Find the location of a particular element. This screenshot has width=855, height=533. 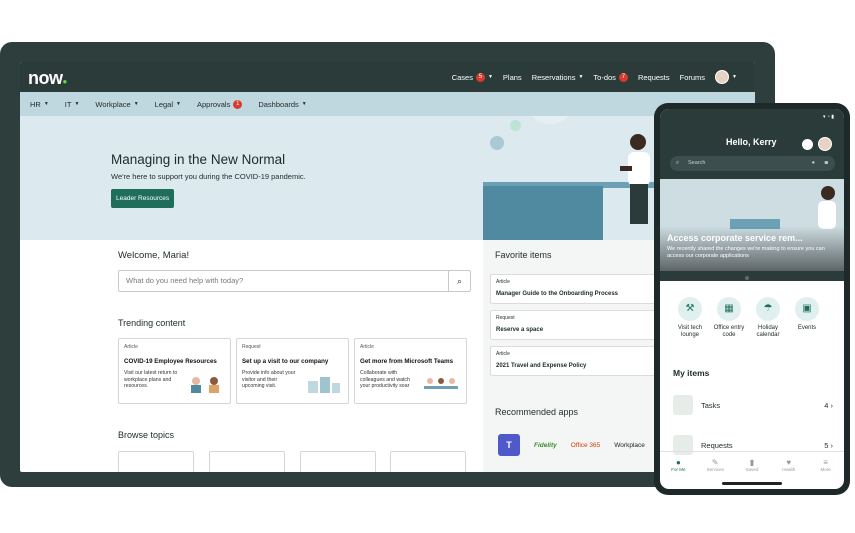

workplace-app: Workplace is located at coordinates (629, 445).